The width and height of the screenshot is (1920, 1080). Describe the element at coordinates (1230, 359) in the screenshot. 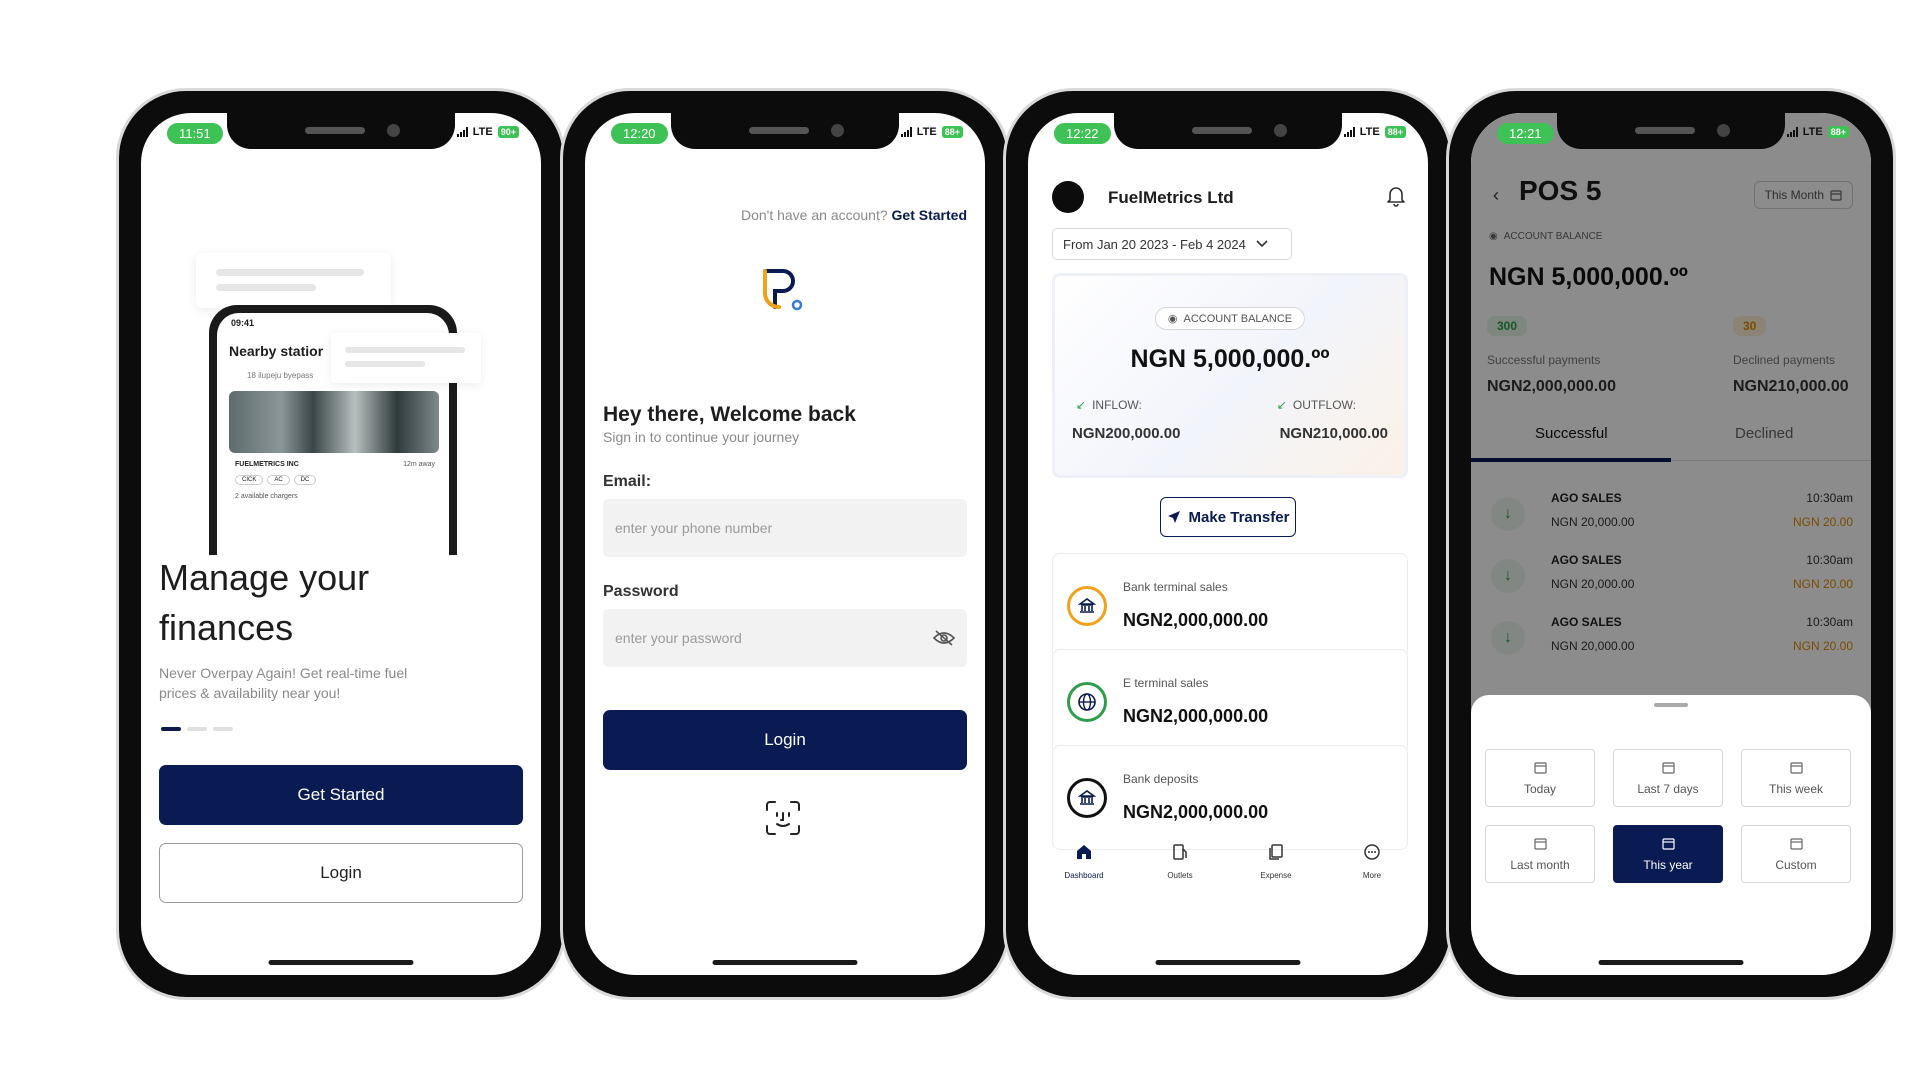

I see `balance-amount: NGN 5,000,000.ºº` at that location.